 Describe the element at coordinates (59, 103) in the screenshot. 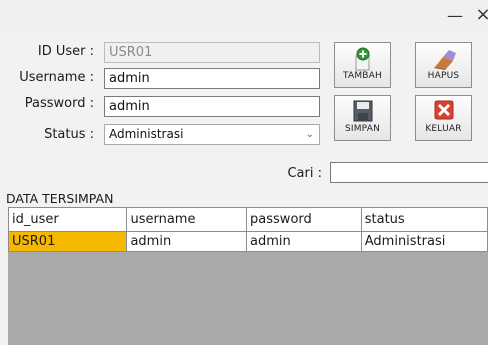

I see `password-label: Password :` at that location.